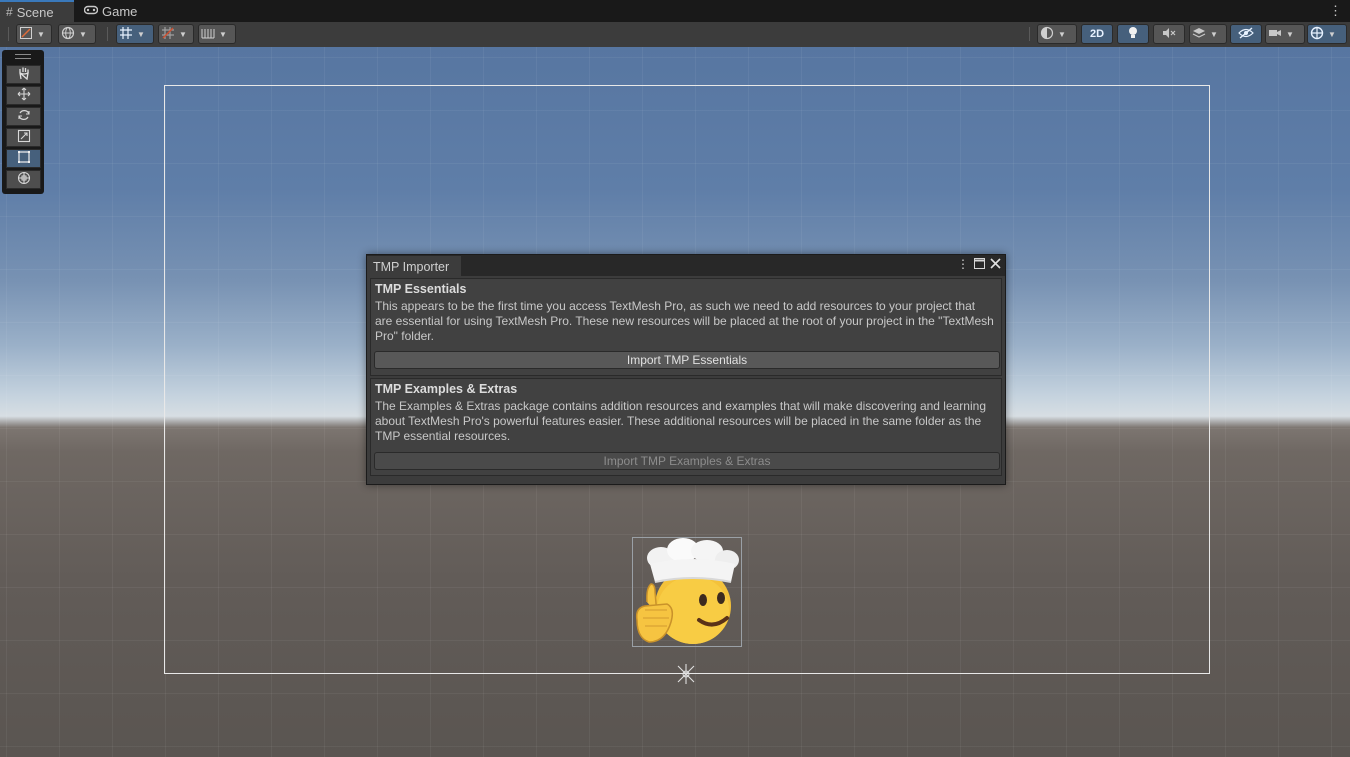 Image resolution: width=1350 pixels, height=757 pixels. Describe the element at coordinates (1317, 34) in the screenshot. I see `gizmo-globe-icon` at that location.